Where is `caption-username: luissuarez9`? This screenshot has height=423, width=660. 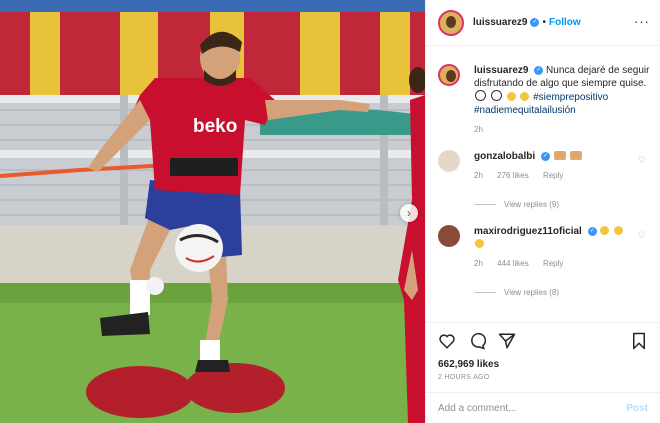
caption-username: luissuarez9 is located at coordinates (501, 70).